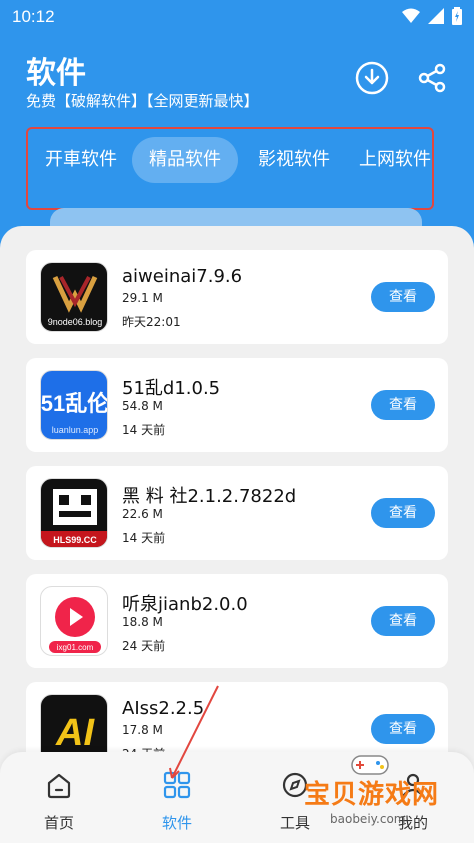  Describe the element at coordinates (395, 160) in the screenshot. I see `tab-shangwang: 上网软件` at that location.